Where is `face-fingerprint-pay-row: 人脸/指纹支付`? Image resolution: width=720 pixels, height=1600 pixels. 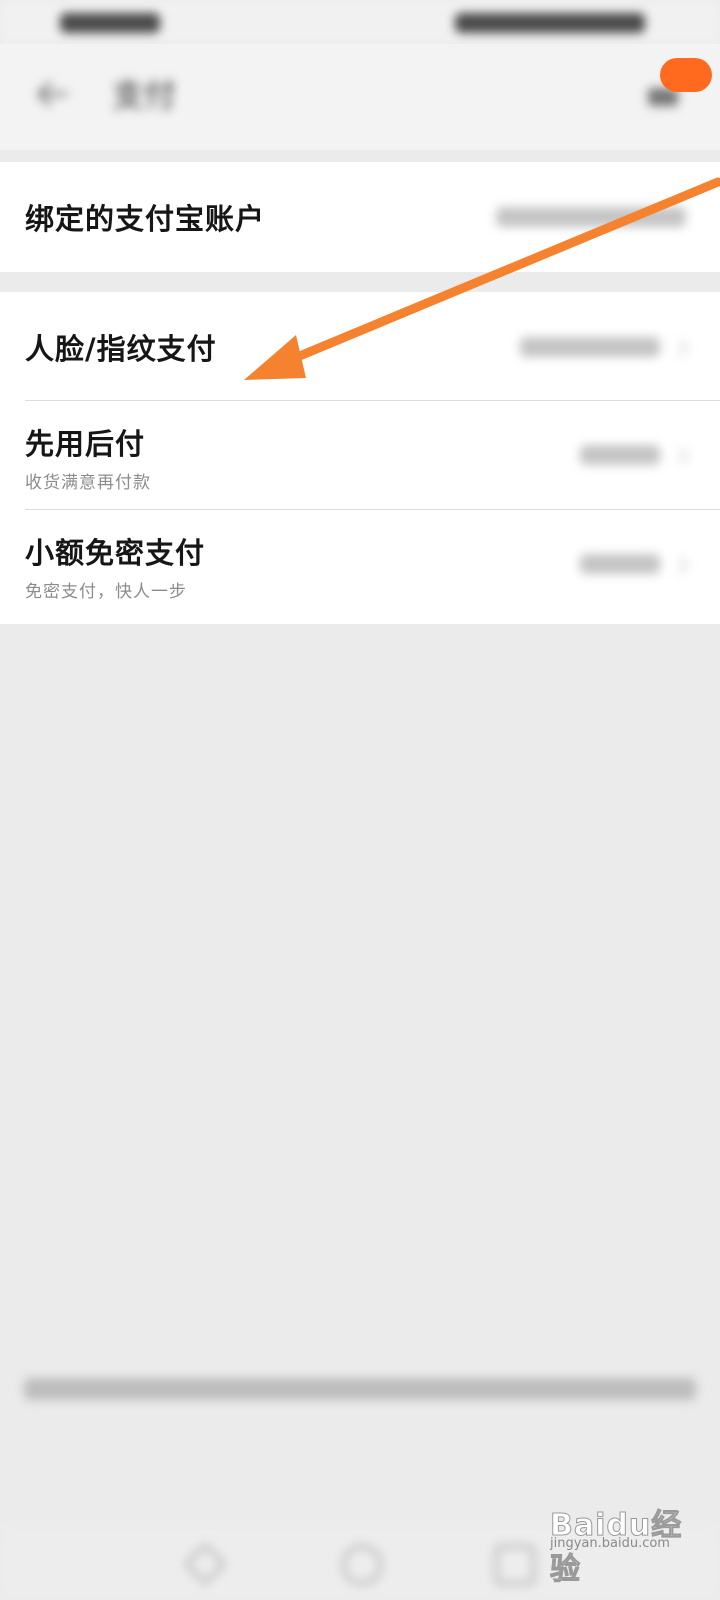
face-fingerprint-pay-row: 人脸/指纹支付 is located at coordinates (360, 346).